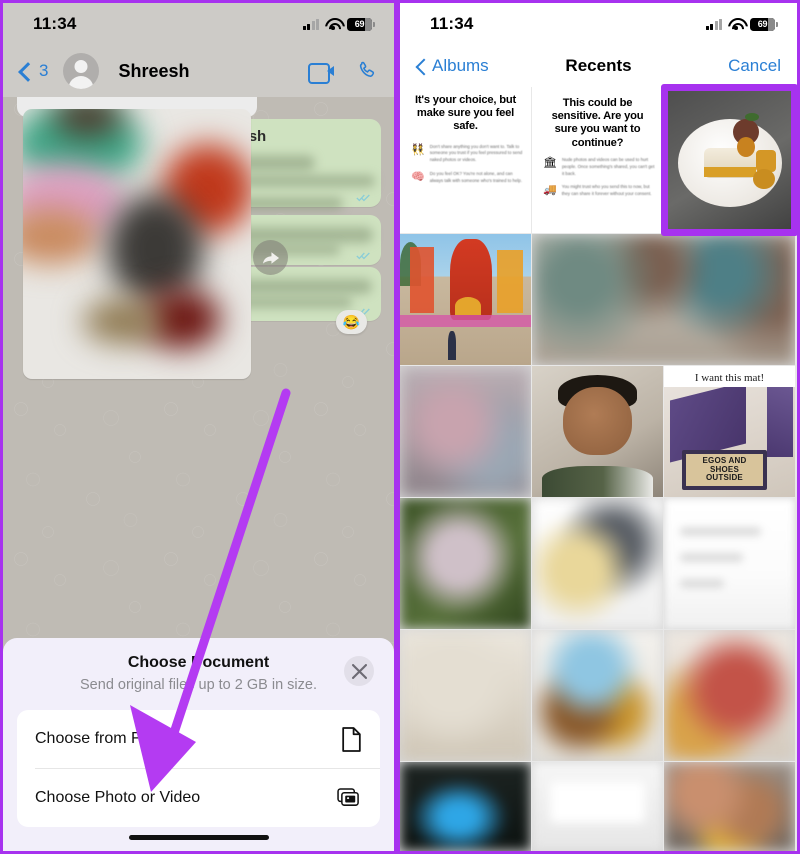 The width and height of the screenshot is (800, 854). What do you see at coordinates (81, 71) in the screenshot?
I see `contact-avatar-icon` at bounding box center [81, 71].